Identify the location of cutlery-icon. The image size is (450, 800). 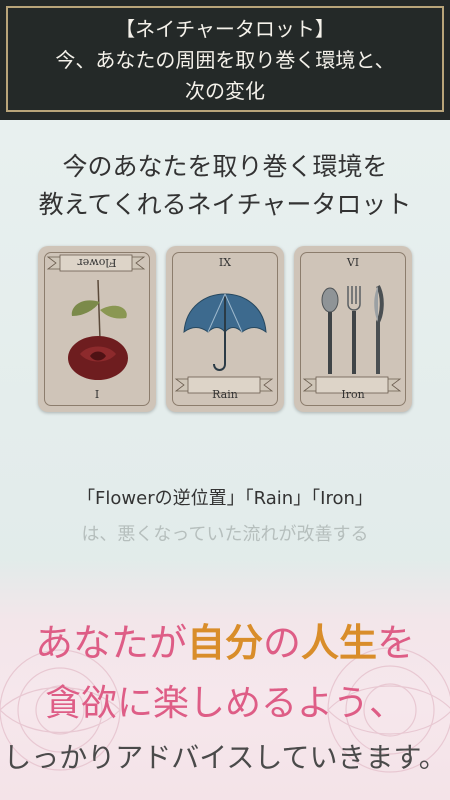
(352, 329).